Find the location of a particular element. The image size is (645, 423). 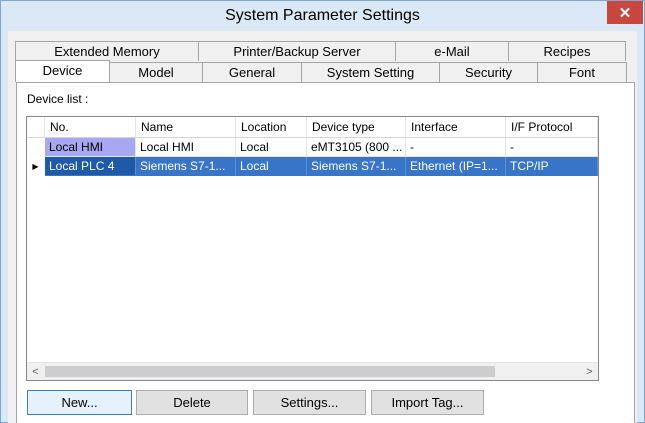

tab-extended-memory: Extended Memory is located at coordinates (107, 51).